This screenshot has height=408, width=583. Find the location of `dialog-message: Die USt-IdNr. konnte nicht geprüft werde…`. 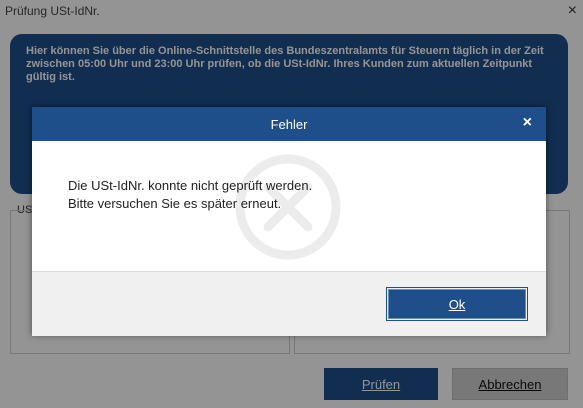

dialog-message: Die USt-IdNr. konnte nicht geprüft werde… is located at coordinates (190, 195).